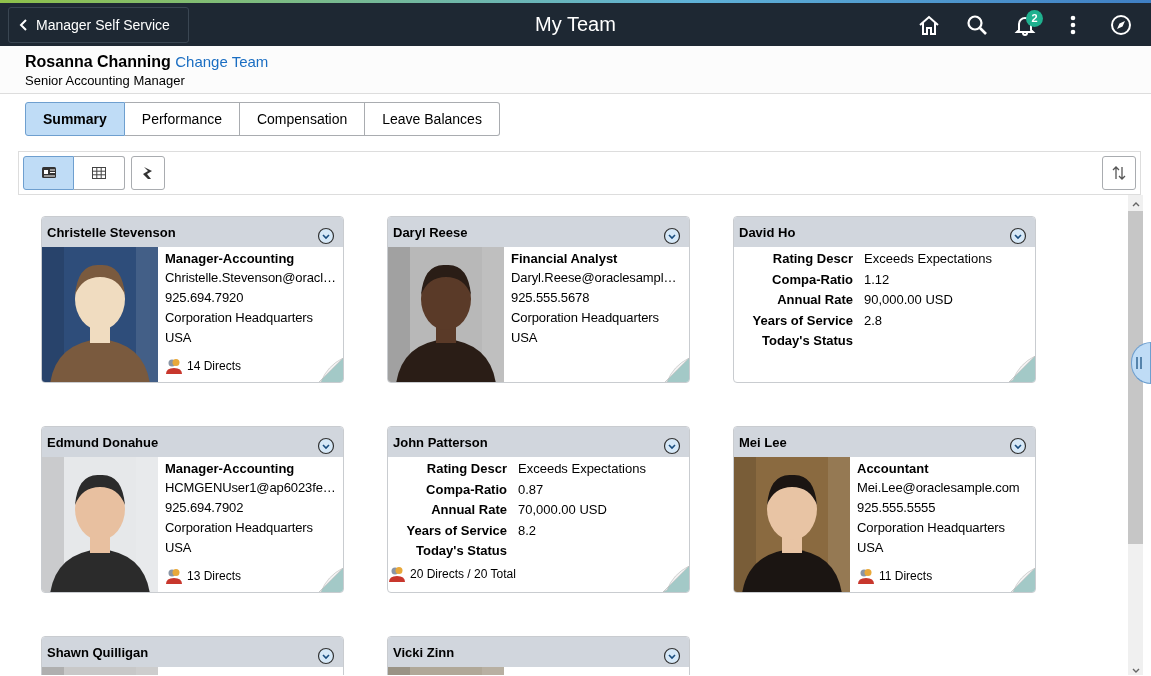 This screenshot has width=1151, height=676. I want to click on field-value: 1.12, so click(877, 279).